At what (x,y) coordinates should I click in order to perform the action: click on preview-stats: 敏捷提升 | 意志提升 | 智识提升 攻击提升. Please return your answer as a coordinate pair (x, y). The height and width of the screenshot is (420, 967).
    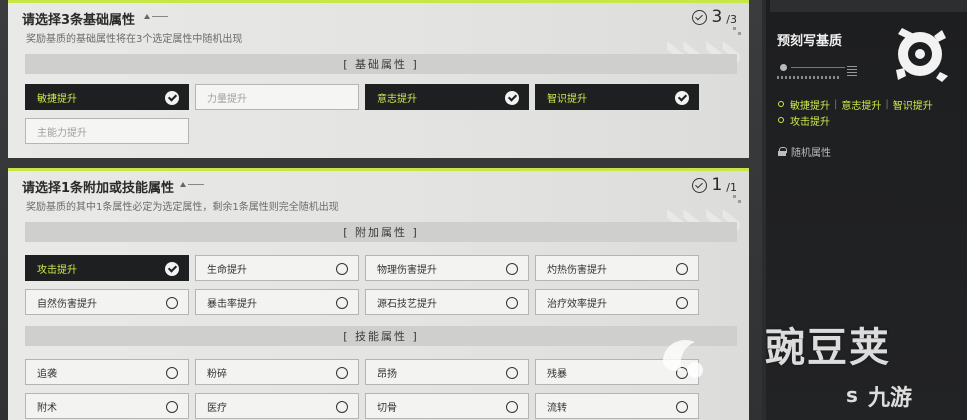
    Looking at the image, I should click on (855, 112).